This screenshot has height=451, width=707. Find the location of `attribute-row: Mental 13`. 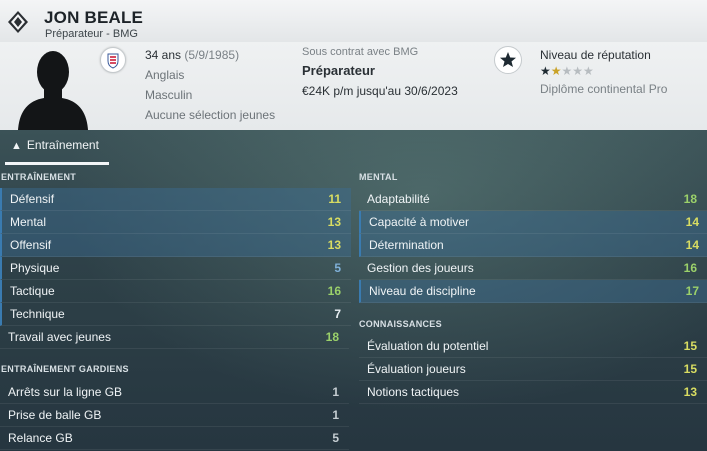

attribute-row: Mental 13 is located at coordinates (175, 222).